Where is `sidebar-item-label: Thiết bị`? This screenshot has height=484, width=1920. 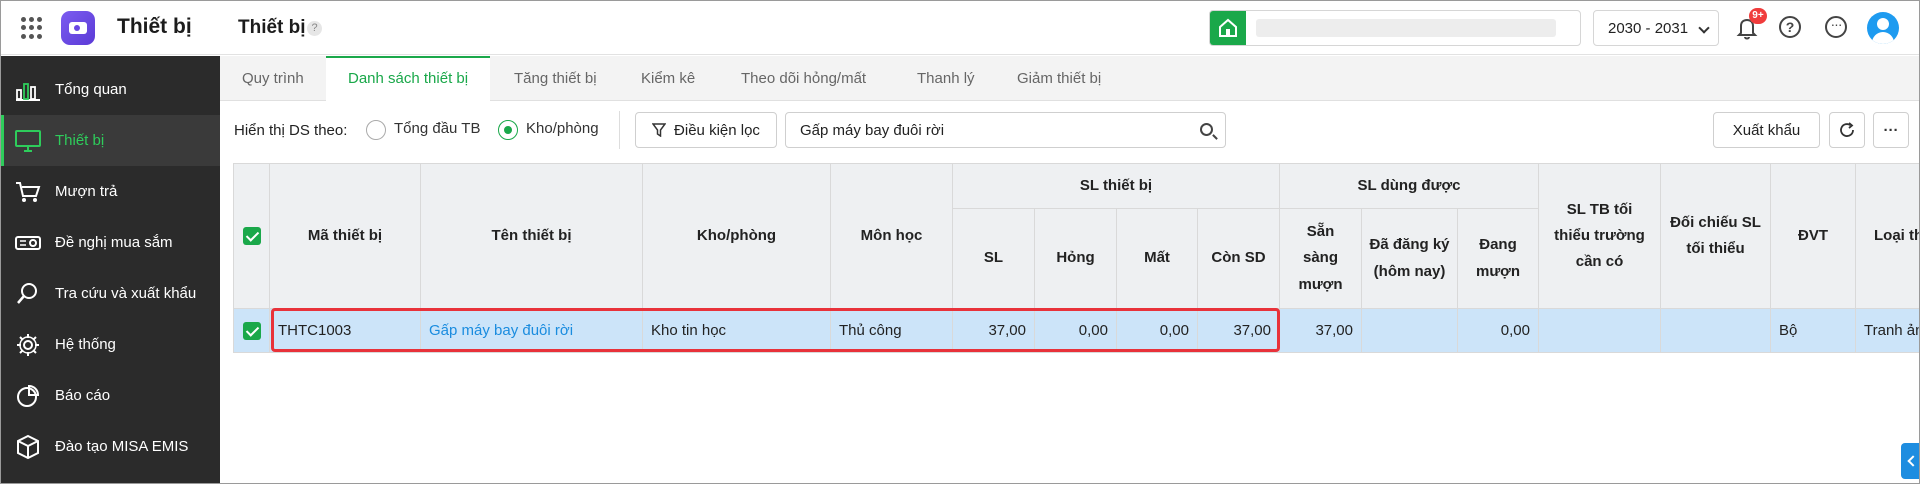 sidebar-item-label: Thiết bị is located at coordinates (80, 140).